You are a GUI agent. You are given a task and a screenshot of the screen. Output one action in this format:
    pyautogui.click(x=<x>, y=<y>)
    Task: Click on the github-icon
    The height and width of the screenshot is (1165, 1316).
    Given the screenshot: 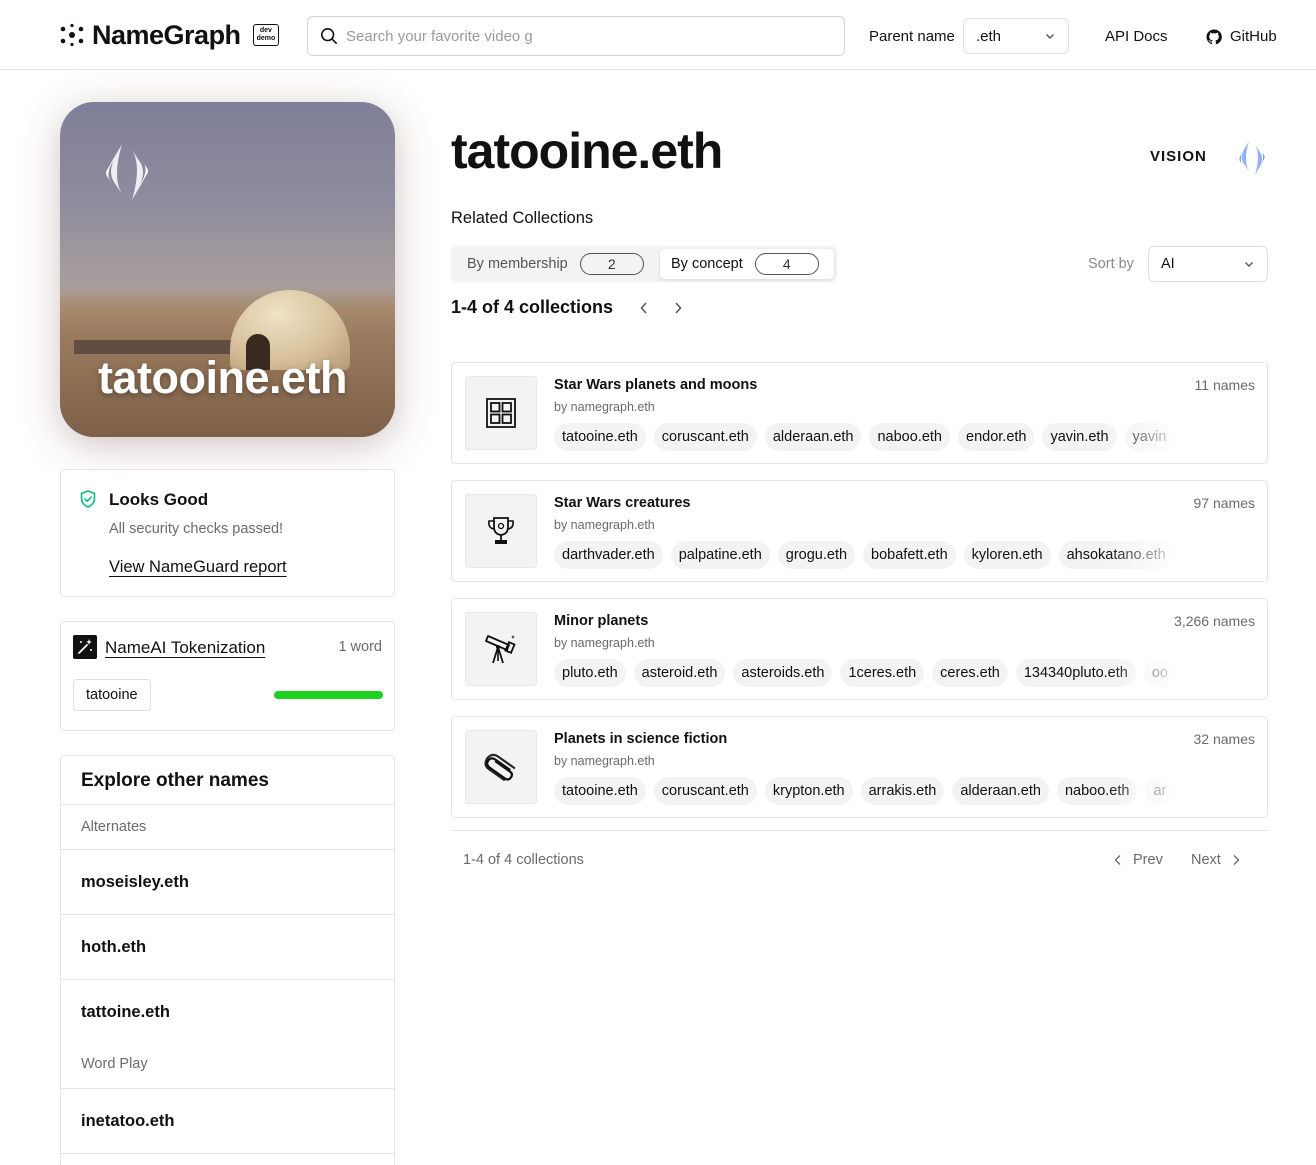 What is the action you would take?
    pyautogui.click(x=1214, y=36)
    